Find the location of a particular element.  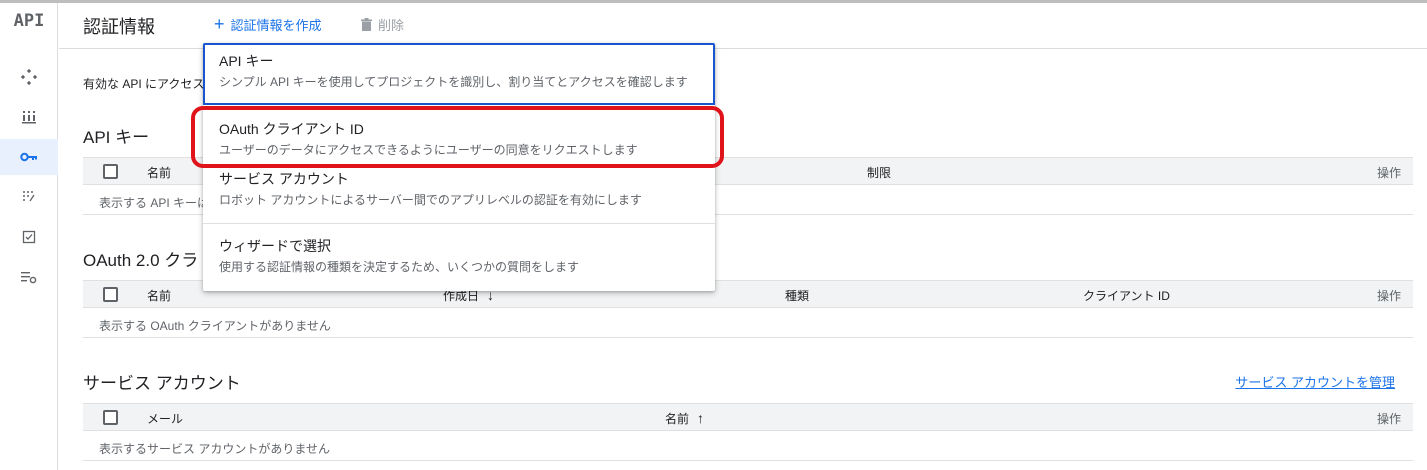

column-name: 名前 ↑ is located at coordinates (684, 418).